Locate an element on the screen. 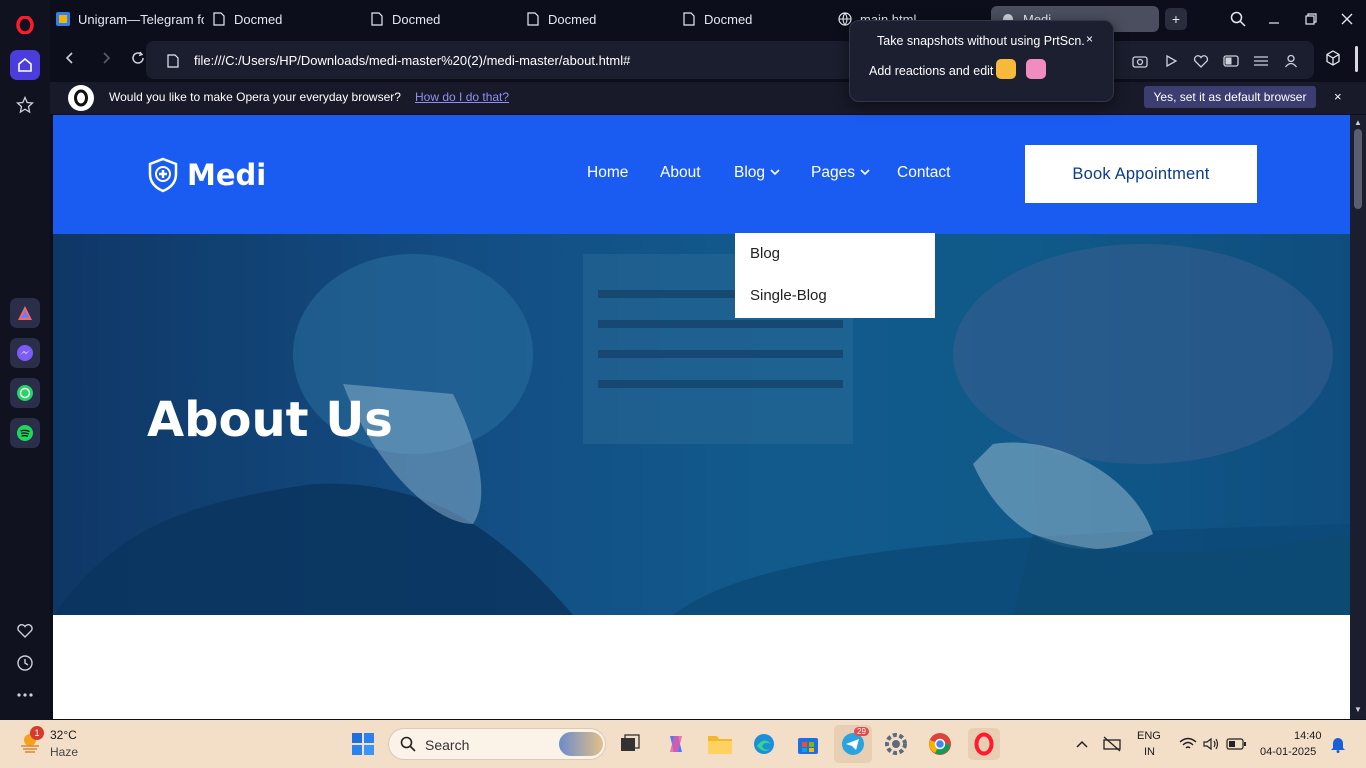 The width and height of the screenshot is (1366, 768). opera-taskbar-icon is located at coordinates (984, 744).